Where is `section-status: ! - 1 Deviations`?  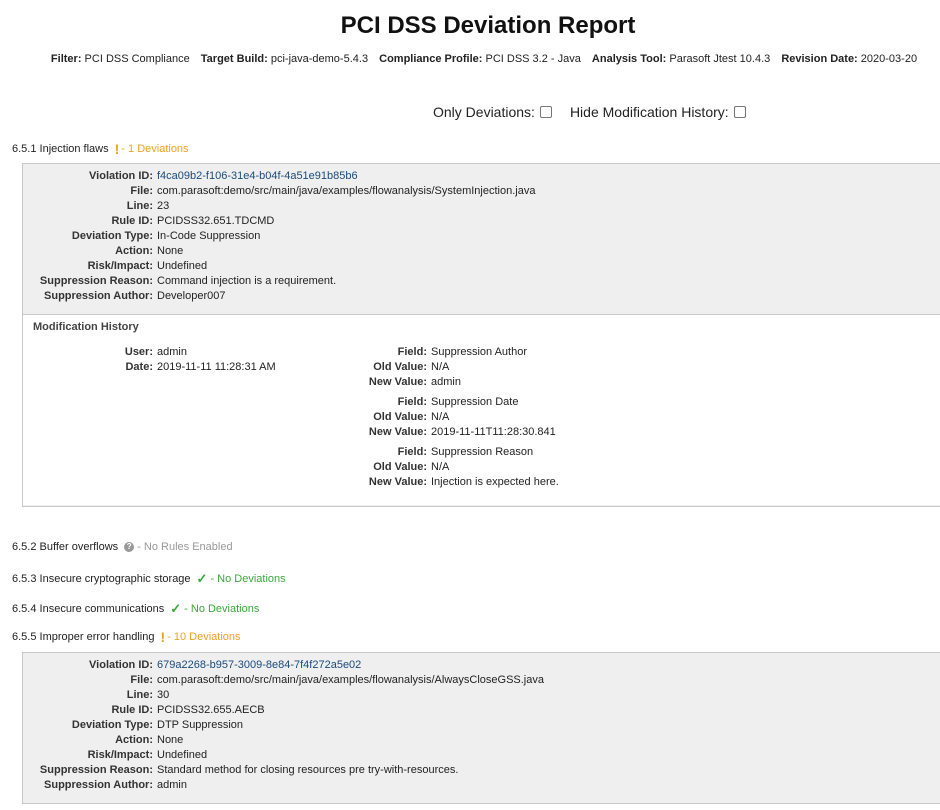
section-status: ! - 1 Deviations is located at coordinates (152, 149).